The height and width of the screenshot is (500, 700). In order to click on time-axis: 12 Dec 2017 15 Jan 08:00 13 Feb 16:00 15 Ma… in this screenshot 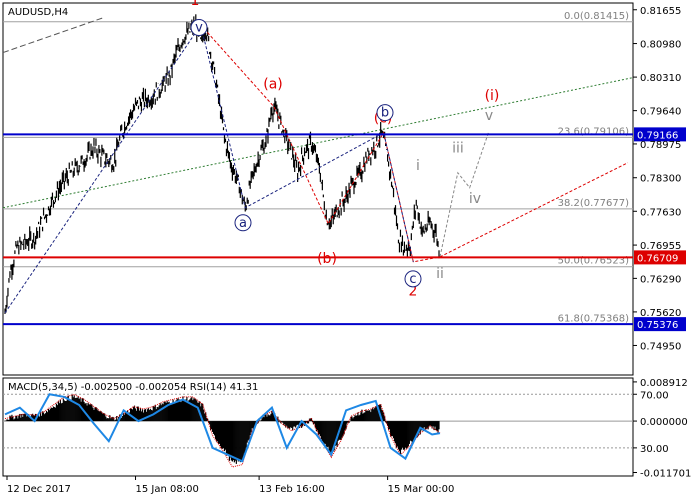, I will do `click(230, 485)`.